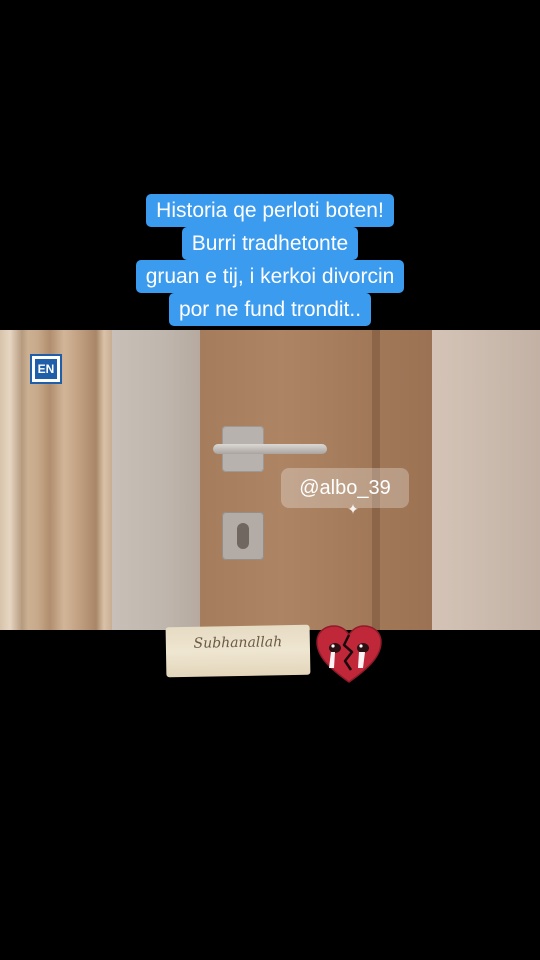  What do you see at coordinates (156, 480) in the screenshot?
I see `door-frame-post` at bounding box center [156, 480].